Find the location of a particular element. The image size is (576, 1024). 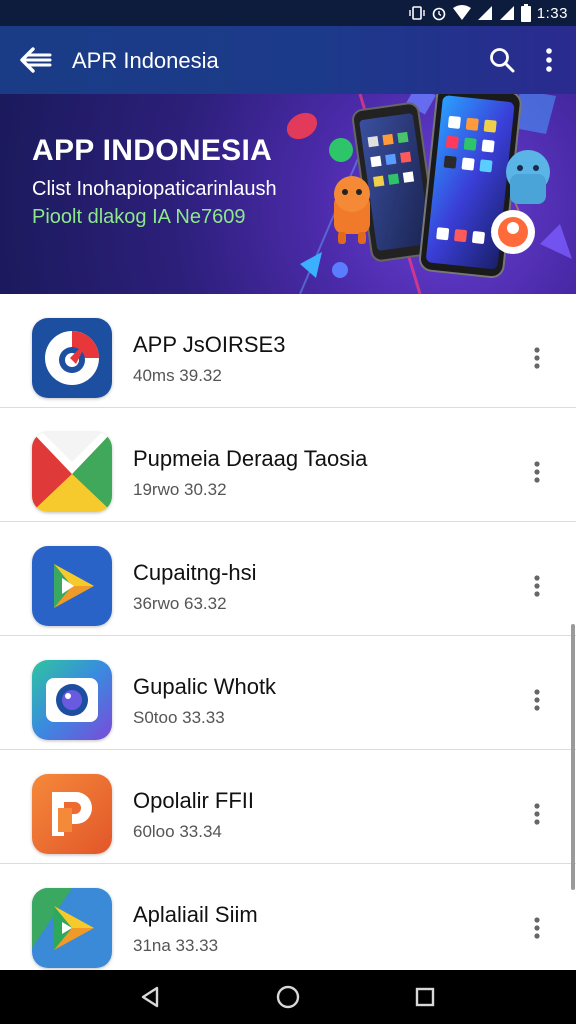

app-bar: APR Indonesia is located at coordinates (288, 60).